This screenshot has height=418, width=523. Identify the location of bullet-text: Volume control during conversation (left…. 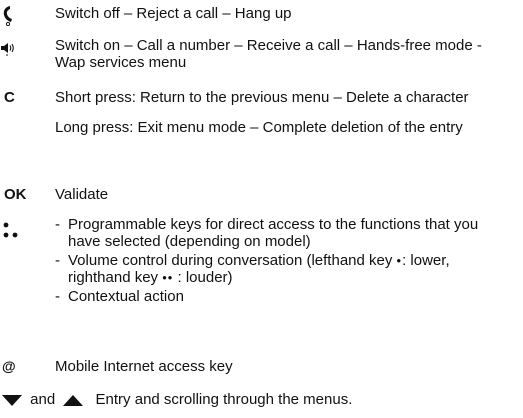
(232, 260).